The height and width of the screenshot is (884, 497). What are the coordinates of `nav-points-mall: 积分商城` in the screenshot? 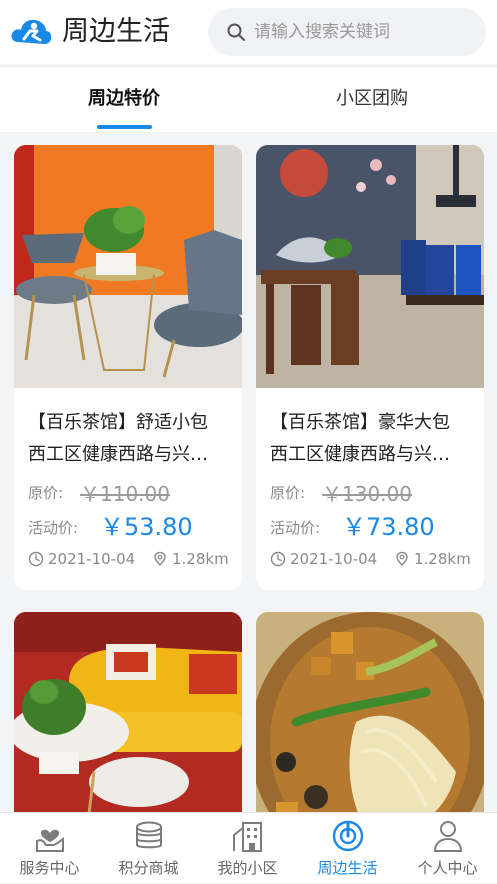 It's located at (148, 848).